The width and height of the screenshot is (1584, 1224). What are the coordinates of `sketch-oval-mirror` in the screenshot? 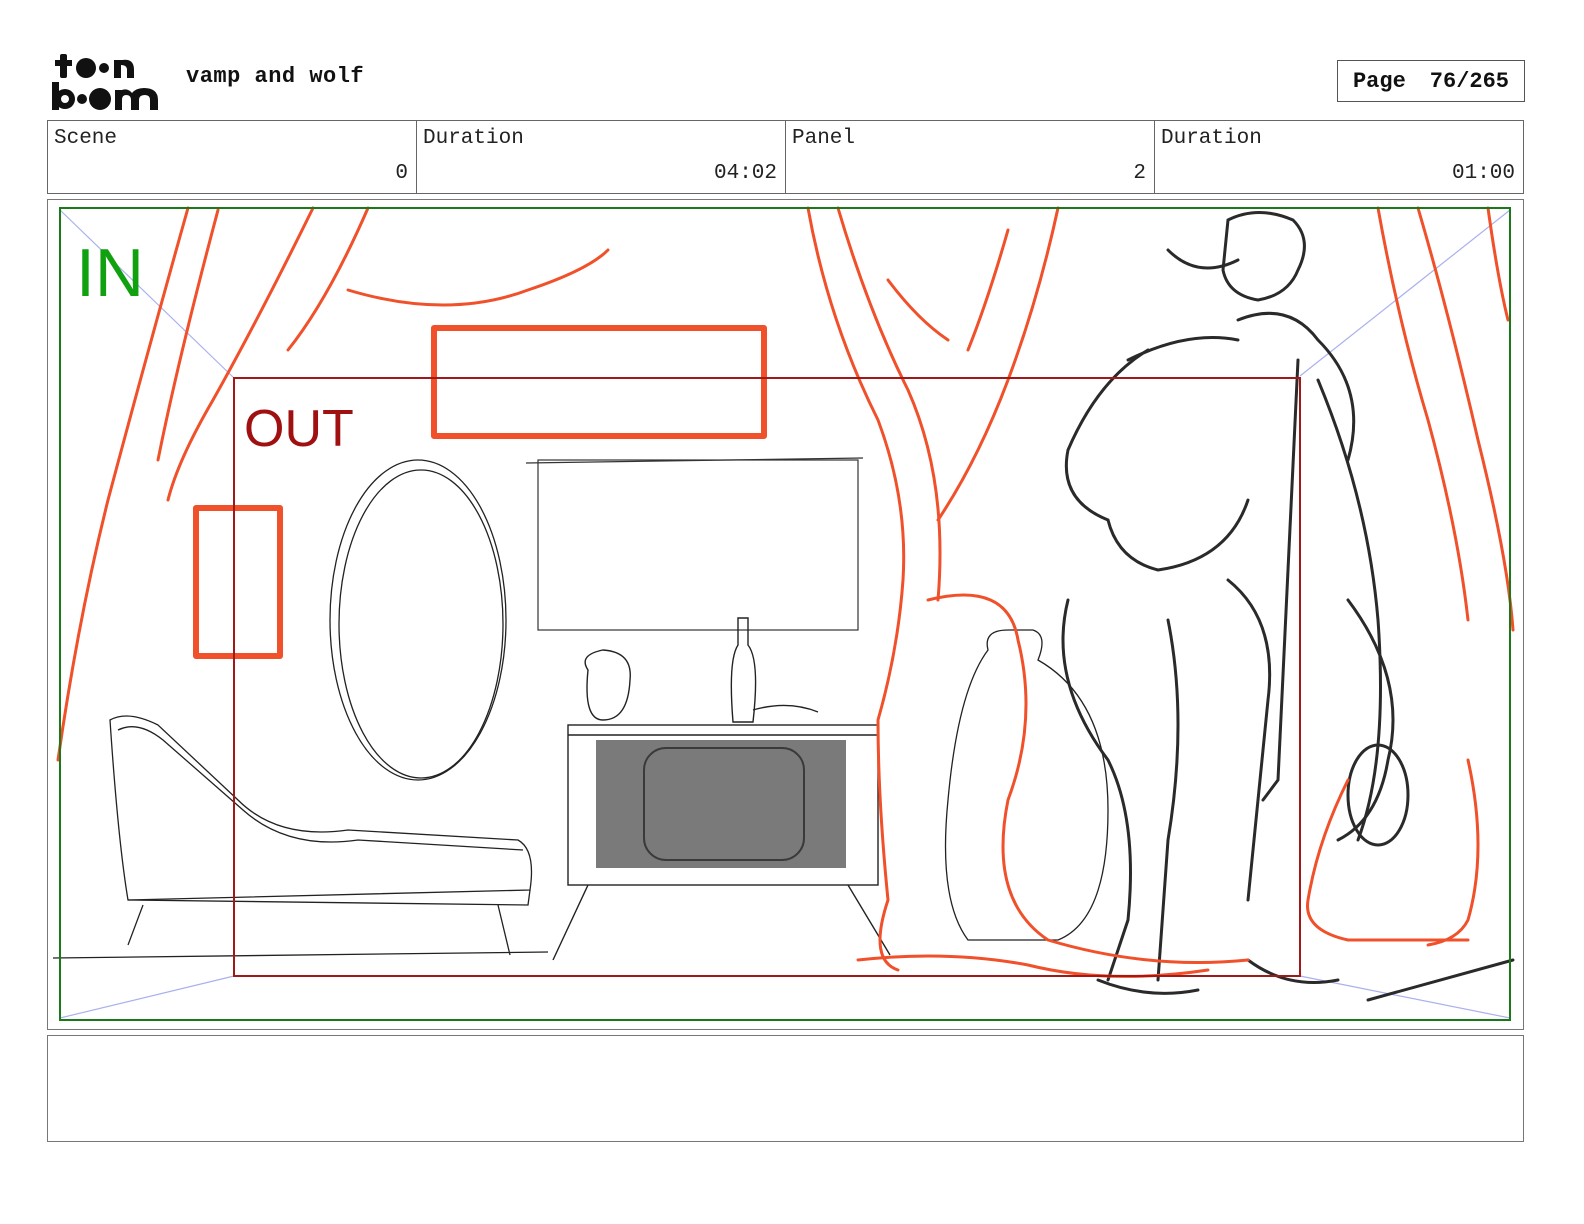 It's located at (418, 620).